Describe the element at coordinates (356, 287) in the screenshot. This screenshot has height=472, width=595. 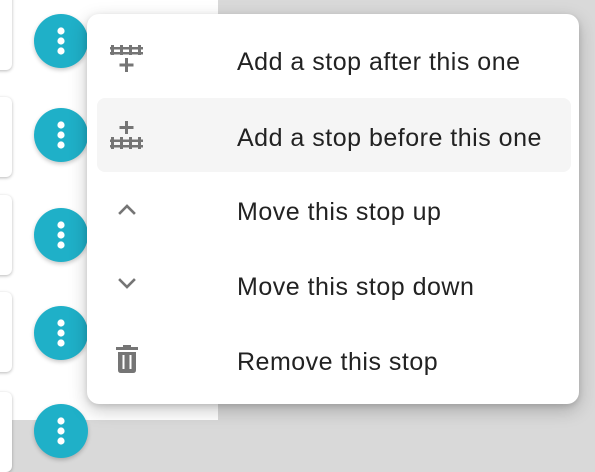
I see `menu-item-label: Move this stop down` at that location.